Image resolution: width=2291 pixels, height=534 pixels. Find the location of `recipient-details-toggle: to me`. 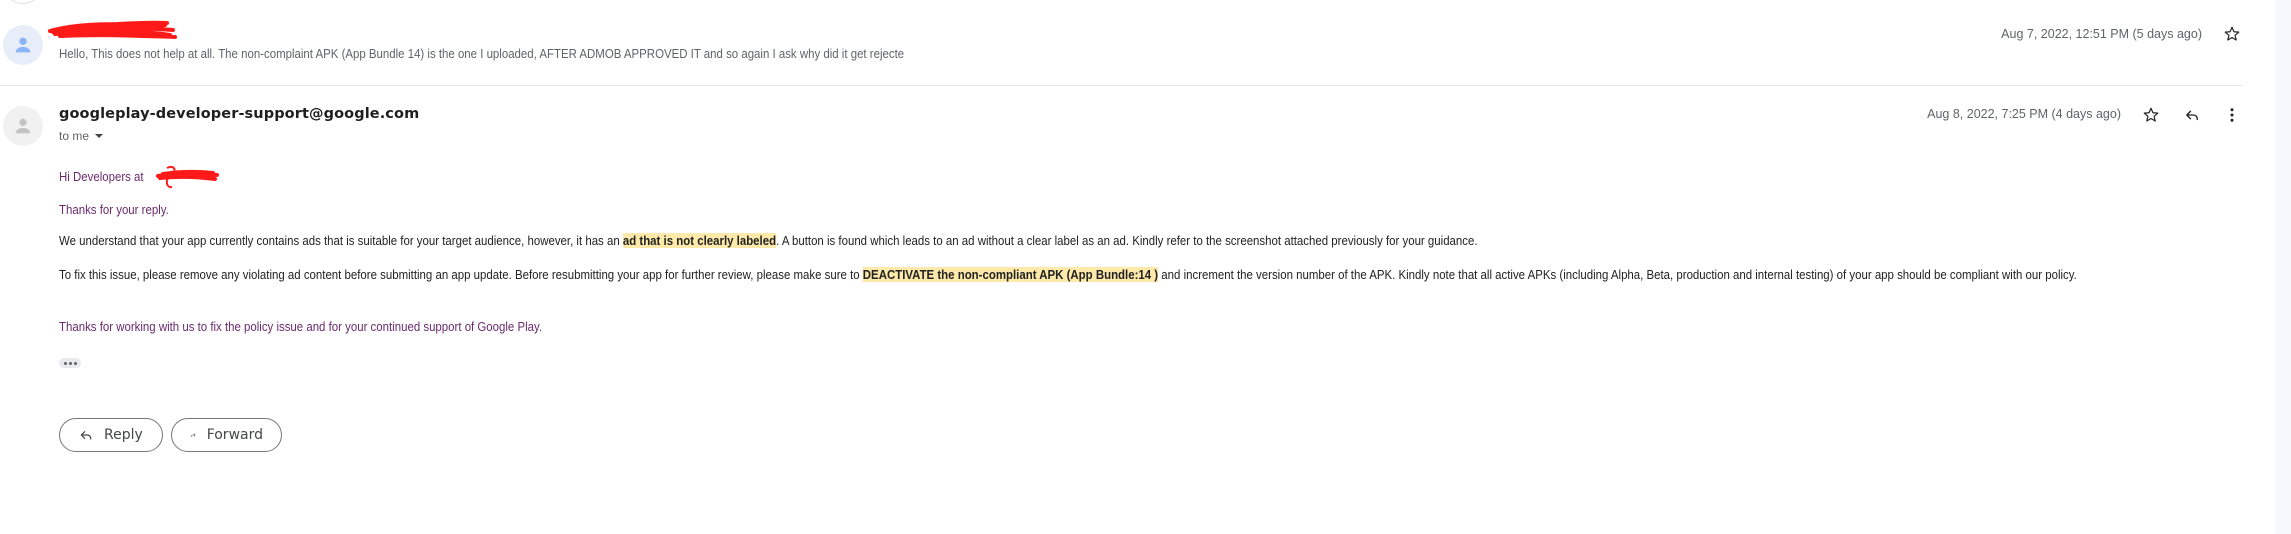

recipient-details-toggle: to me is located at coordinates (81, 136).